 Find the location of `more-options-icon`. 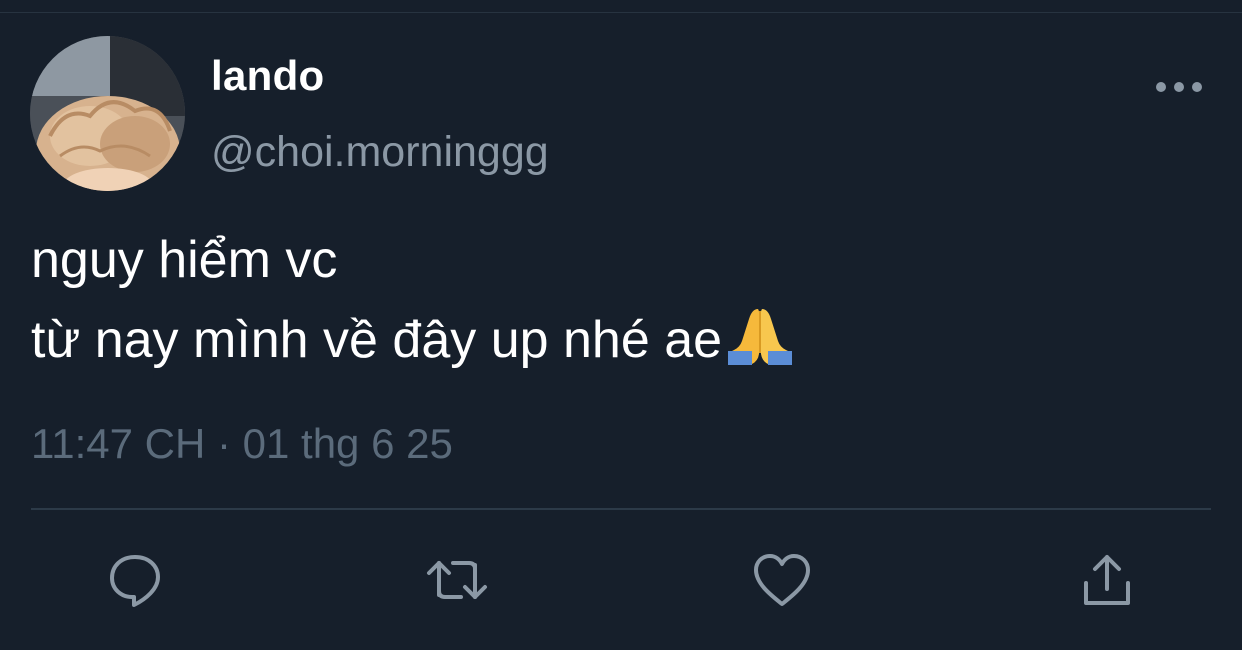

more-options-icon is located at coordinates (1179, 87).